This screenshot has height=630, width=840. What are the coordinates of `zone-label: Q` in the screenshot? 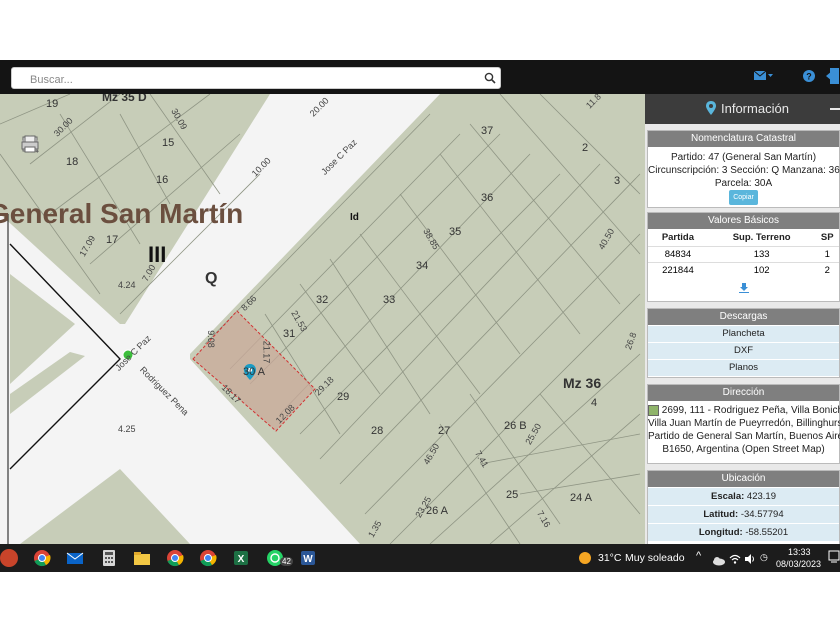 It's located at (211, 278).